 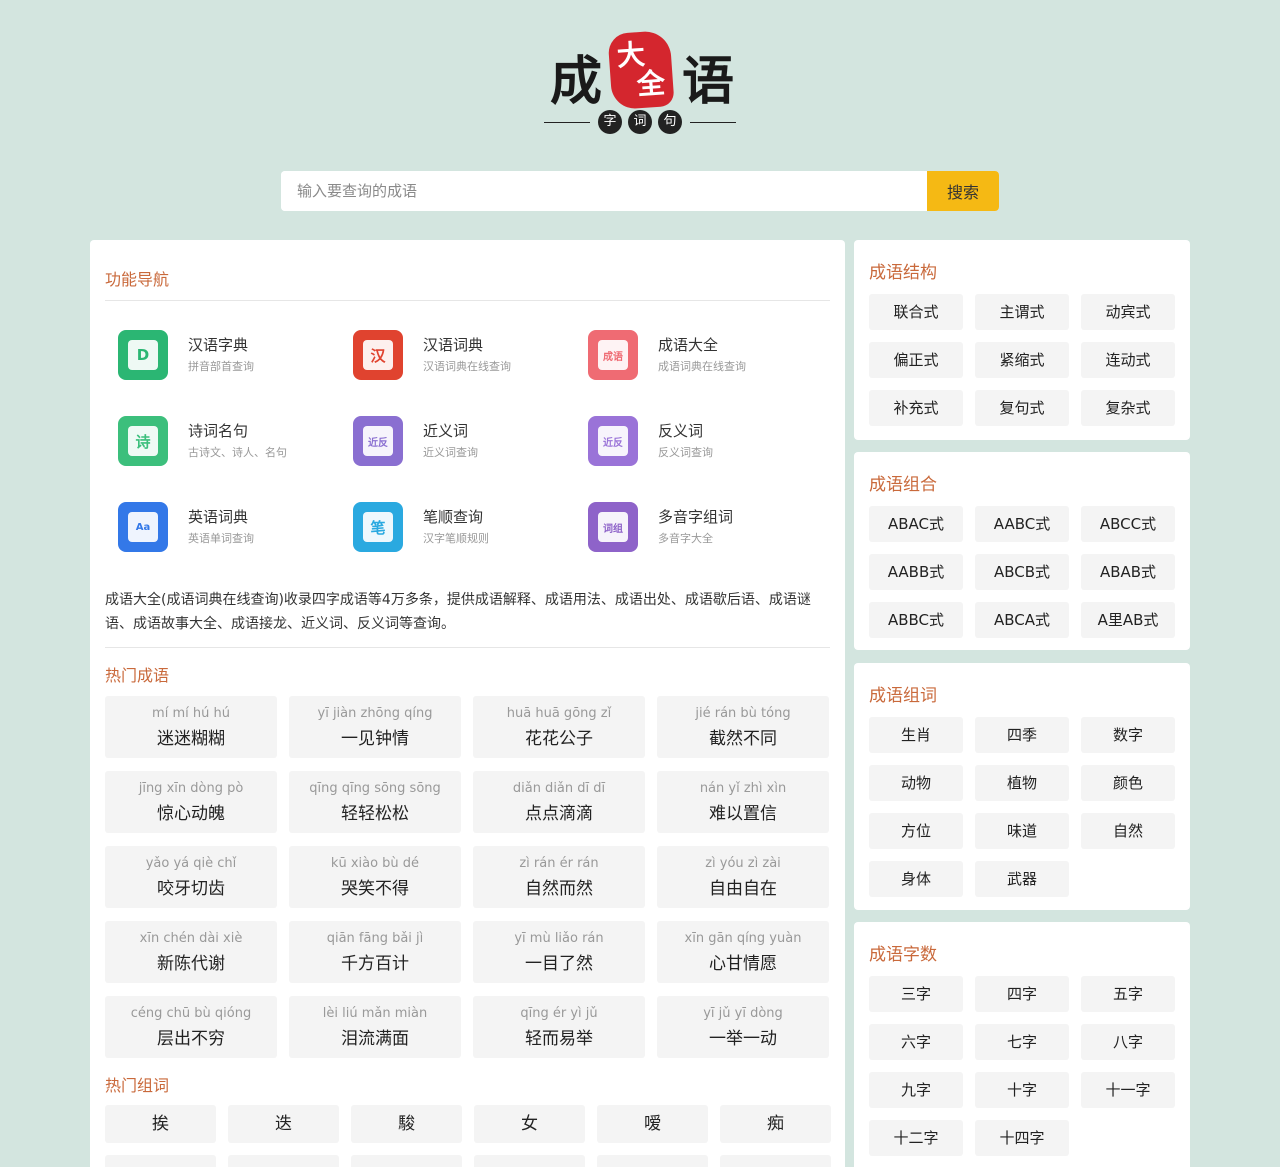 What do you see at coordinates (1022, 524) in the screenshot?
I see `combination-chip: AABC式` at bounding box center [1022, 524].